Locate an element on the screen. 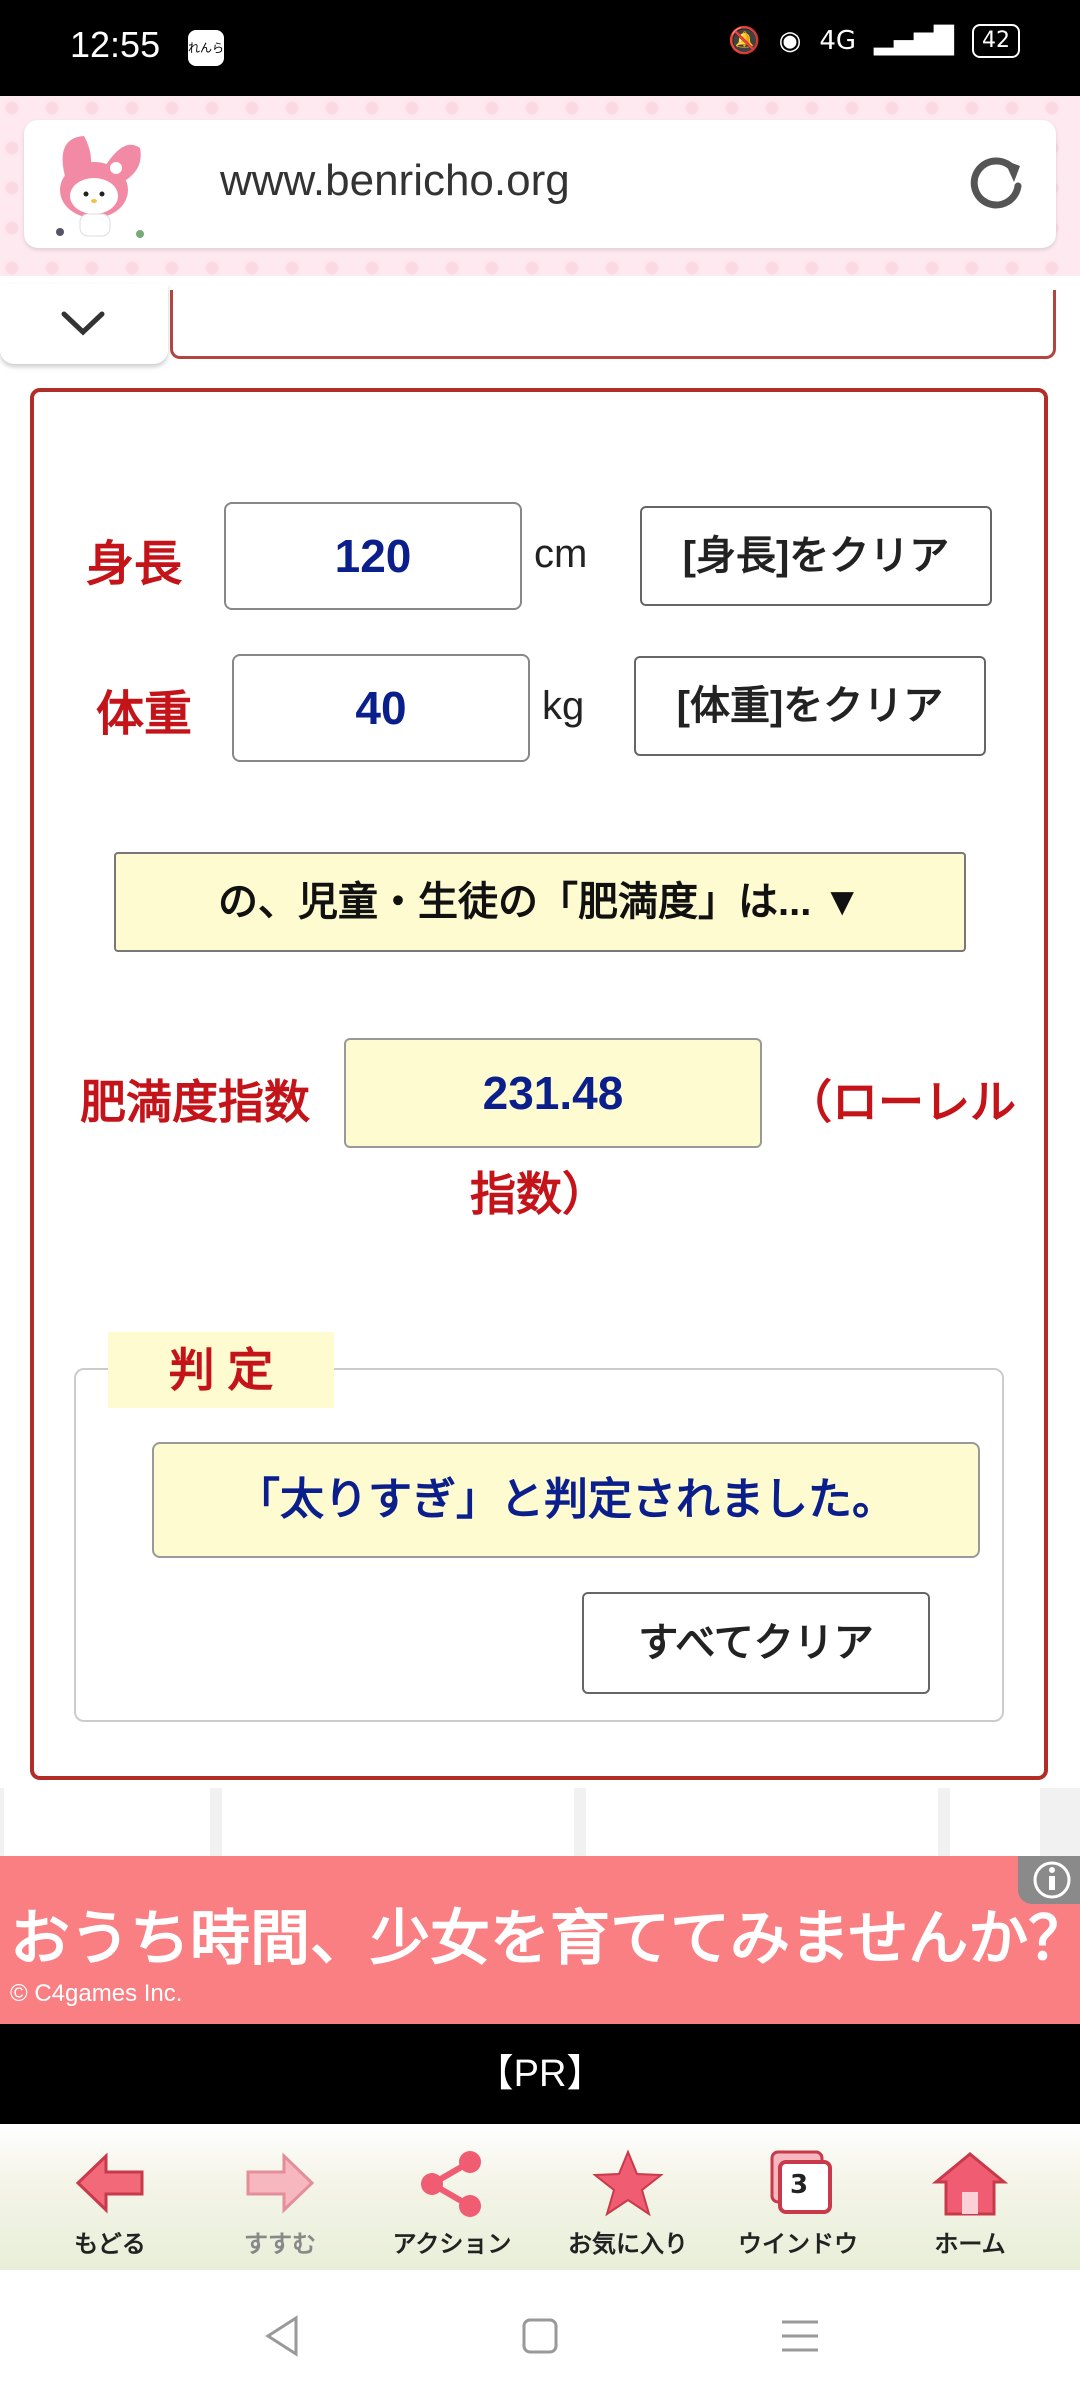  home-button: ホーム is located at coordinates (970, 2197).